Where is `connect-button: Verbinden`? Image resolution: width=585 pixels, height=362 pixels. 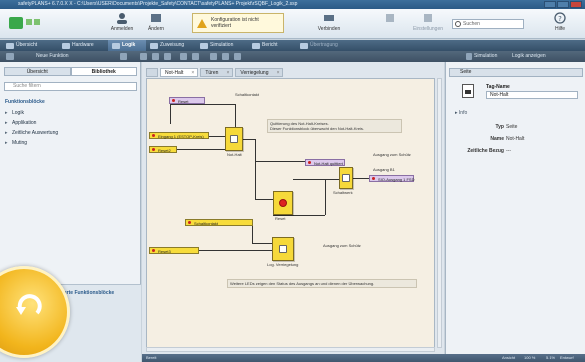
connect-button: Verbinden is located at coordinates (329, 24).